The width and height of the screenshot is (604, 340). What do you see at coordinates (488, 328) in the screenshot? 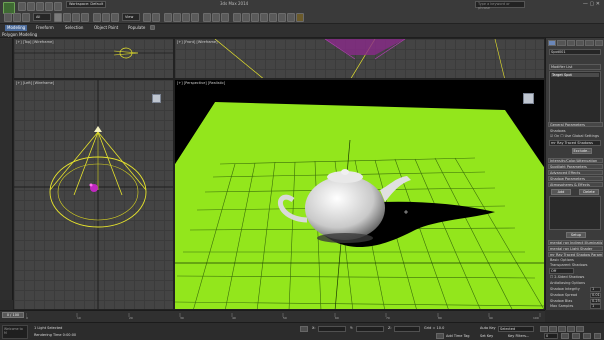
I see `auto-key-button: Auto Key` at bounding box center [488, 328].